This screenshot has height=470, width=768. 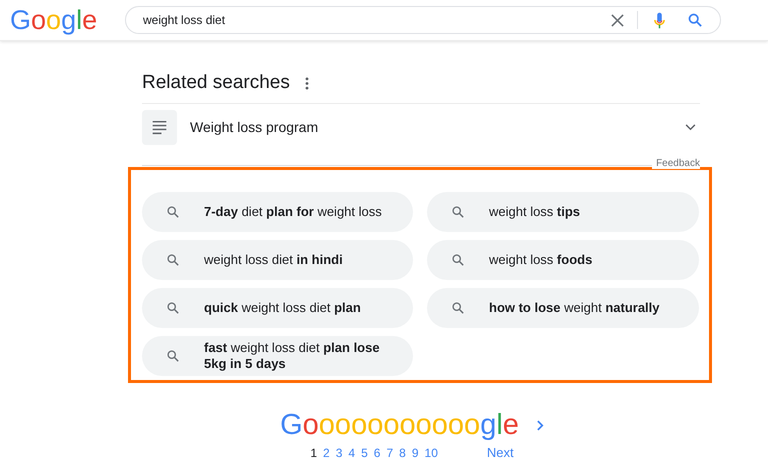 I want to click on page-link: 5, so click(x=364, y=453).